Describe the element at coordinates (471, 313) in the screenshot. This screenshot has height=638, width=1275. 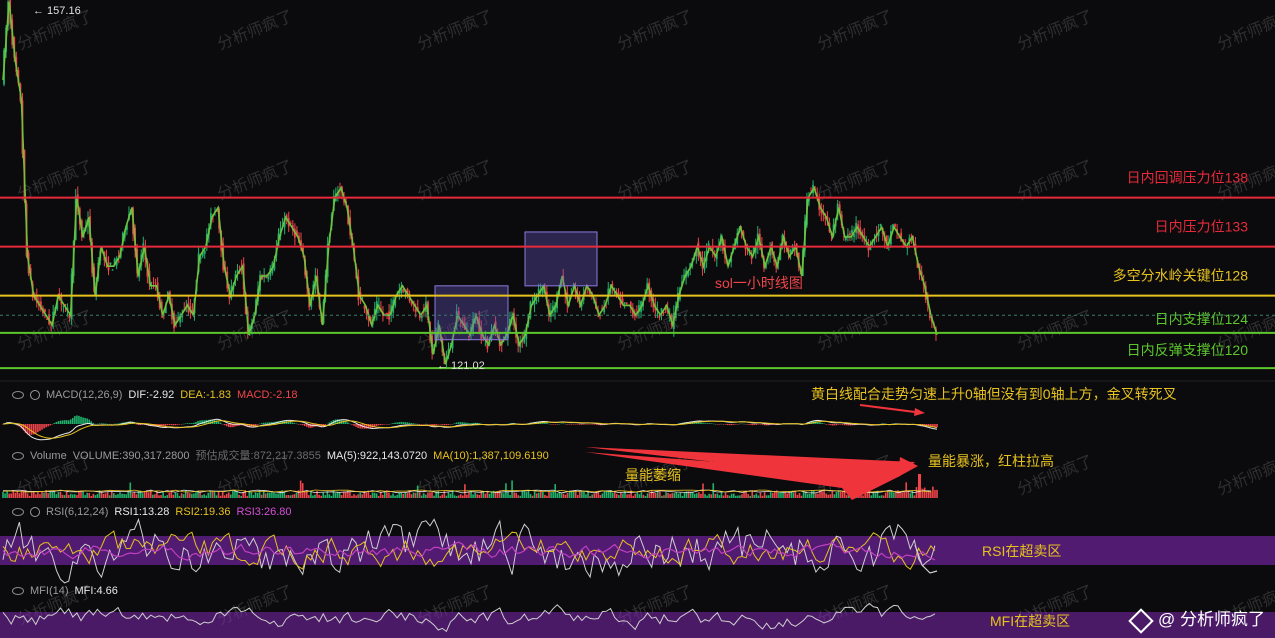
I see `consolidation-box` at that location.